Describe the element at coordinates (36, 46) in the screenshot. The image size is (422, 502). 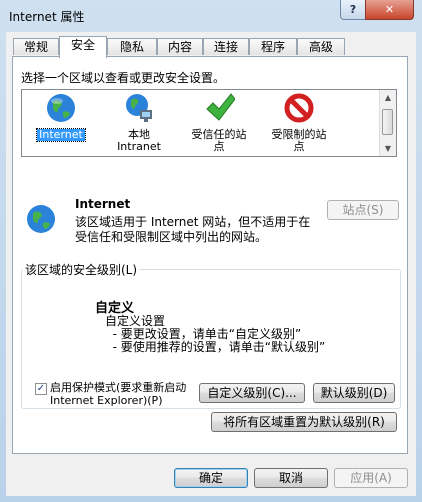
I see `tab-general: 常规` at that location.